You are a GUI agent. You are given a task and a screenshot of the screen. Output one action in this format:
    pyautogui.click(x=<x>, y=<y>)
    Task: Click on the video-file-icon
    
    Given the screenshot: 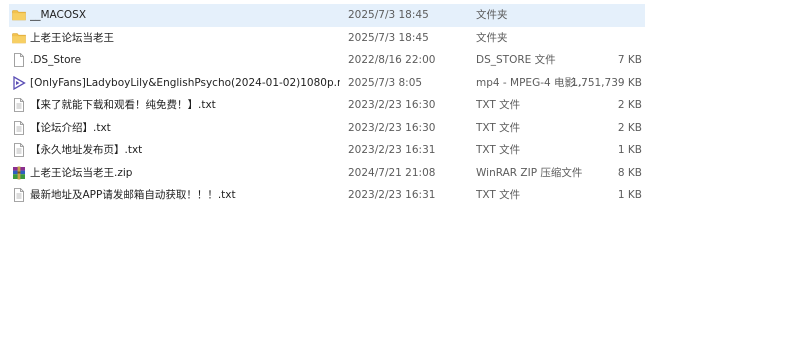 What is the action you would take?
    pyautogui.click(x=19, y=82)
    